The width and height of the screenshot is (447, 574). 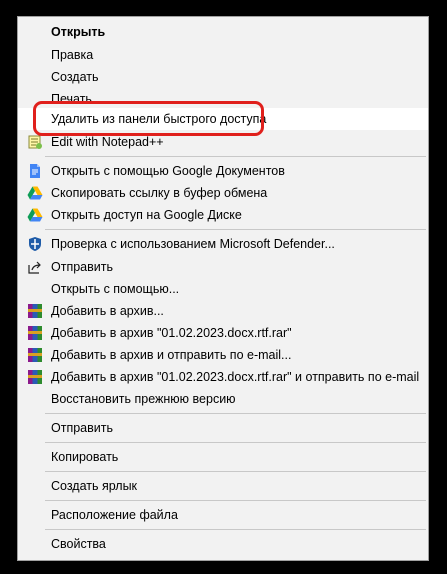 I want to click on menu-item-restore-previous-version: Восстановить прежнюю версию, so click(x=223, y=399).